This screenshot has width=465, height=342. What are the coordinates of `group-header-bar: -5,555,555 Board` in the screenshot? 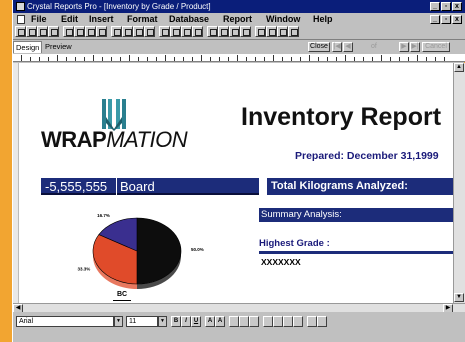 It's located at (150, 186).